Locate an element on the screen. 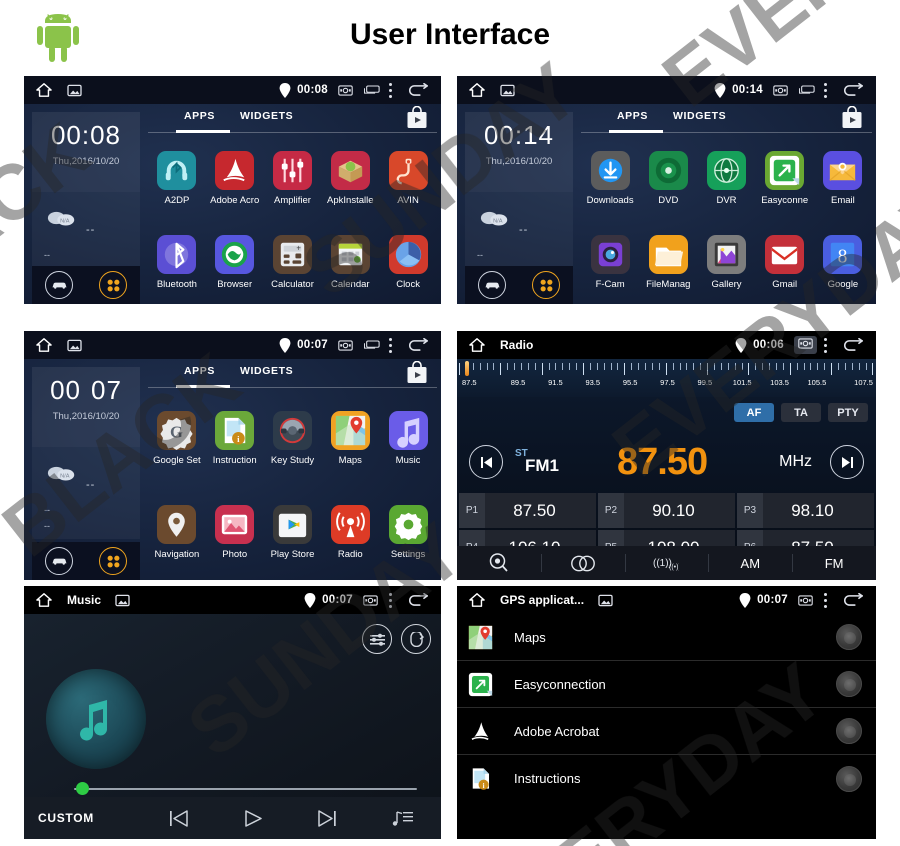  app-cell-clock: Clock is located at coordinates (408, 262).